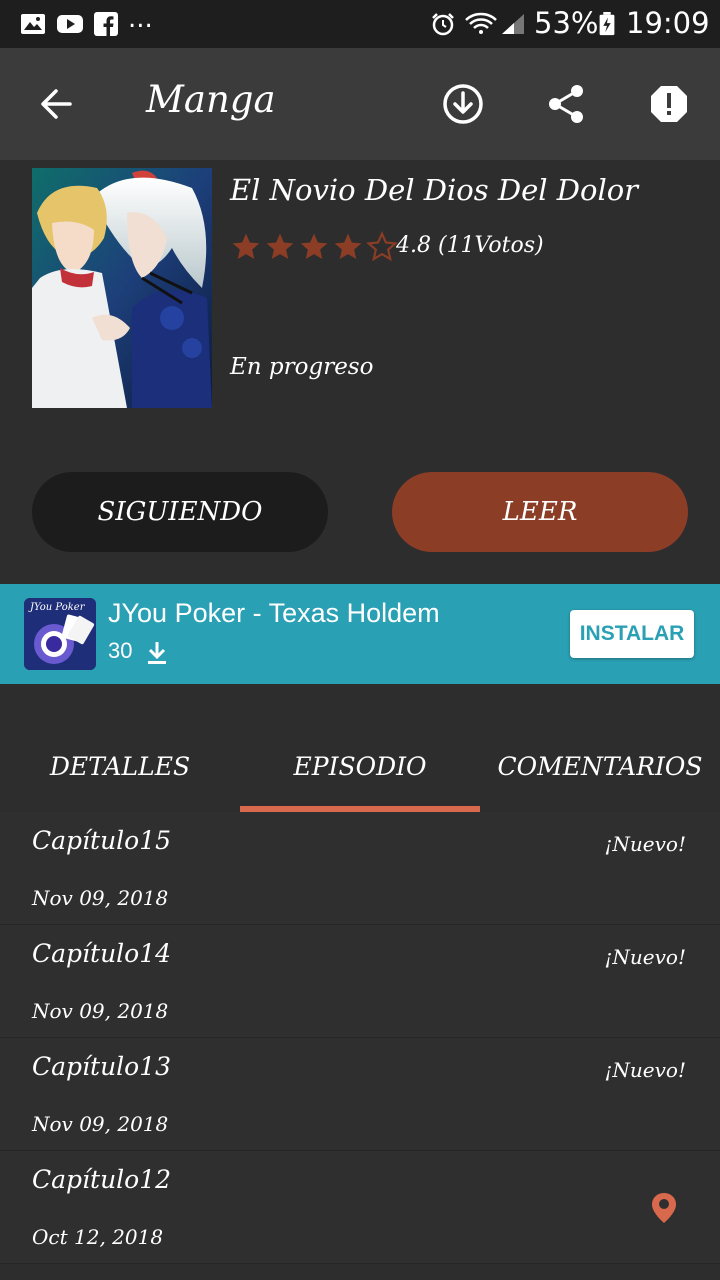 The height and width of the screenshot is (1280, 720). Describe the element at coordinates (33, 24) in the screenshot. I see `gallery-icon` at that location.